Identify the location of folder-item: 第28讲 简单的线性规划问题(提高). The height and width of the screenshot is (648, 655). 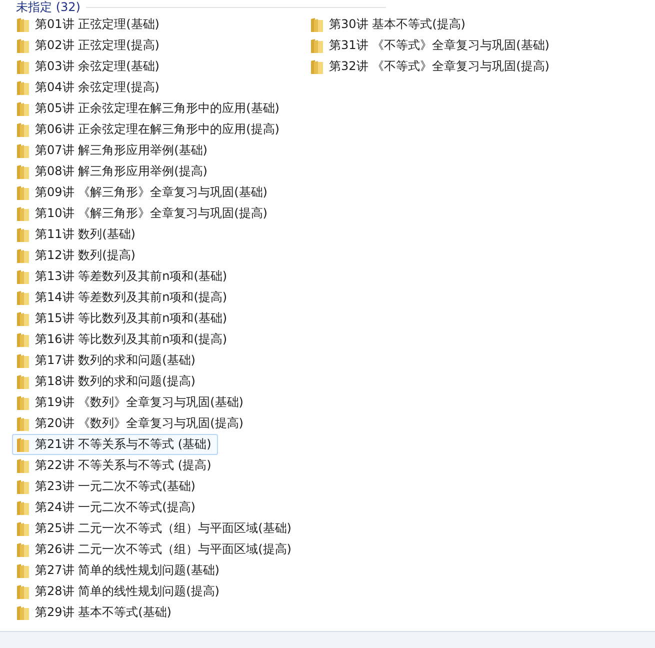
(119, 591).